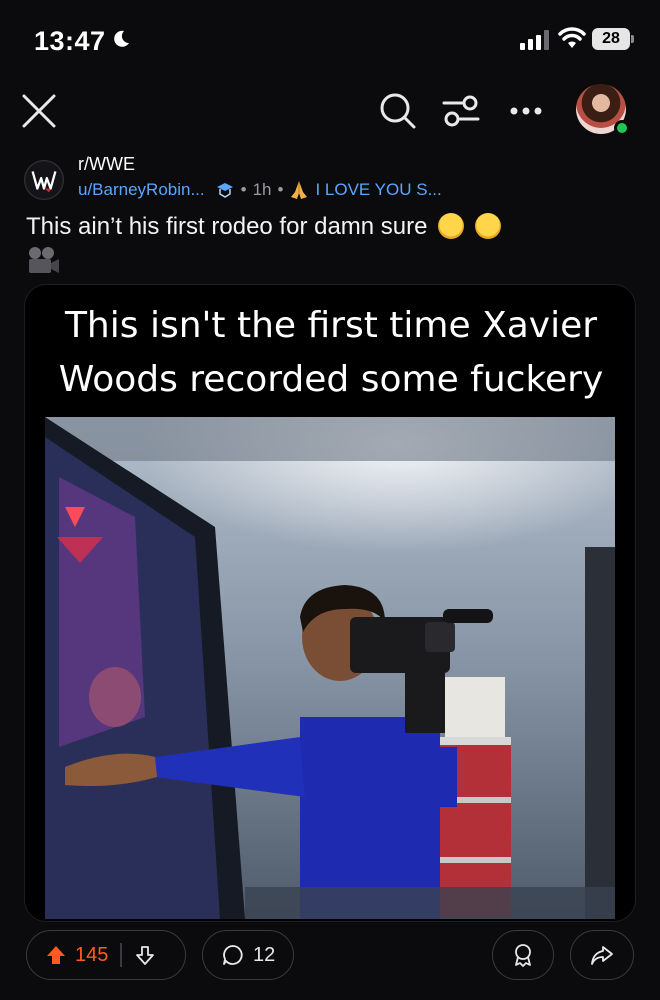 This screenshot has width=660, height=1000. I want to click on vote-control: 145, so click(106, 955).